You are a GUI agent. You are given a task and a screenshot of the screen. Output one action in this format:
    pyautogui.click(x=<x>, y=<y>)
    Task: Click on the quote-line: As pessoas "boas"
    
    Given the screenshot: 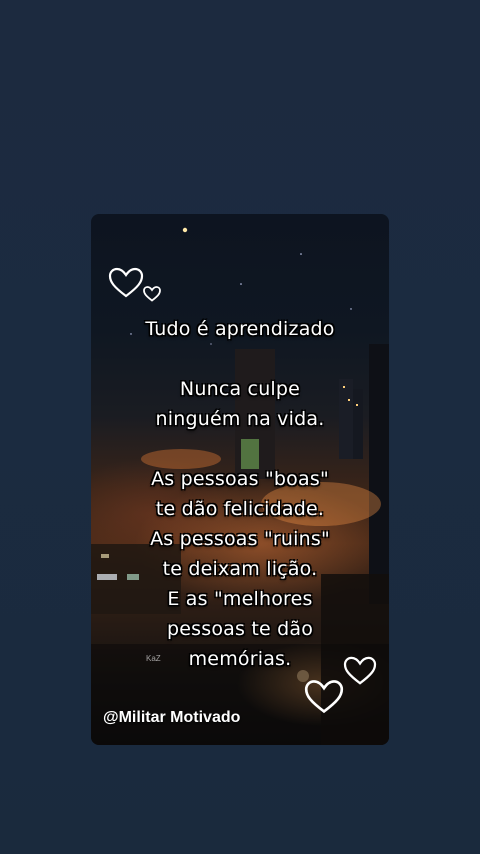 What is the action you would take?
    pyautogui.click(x=240, y=479)
    